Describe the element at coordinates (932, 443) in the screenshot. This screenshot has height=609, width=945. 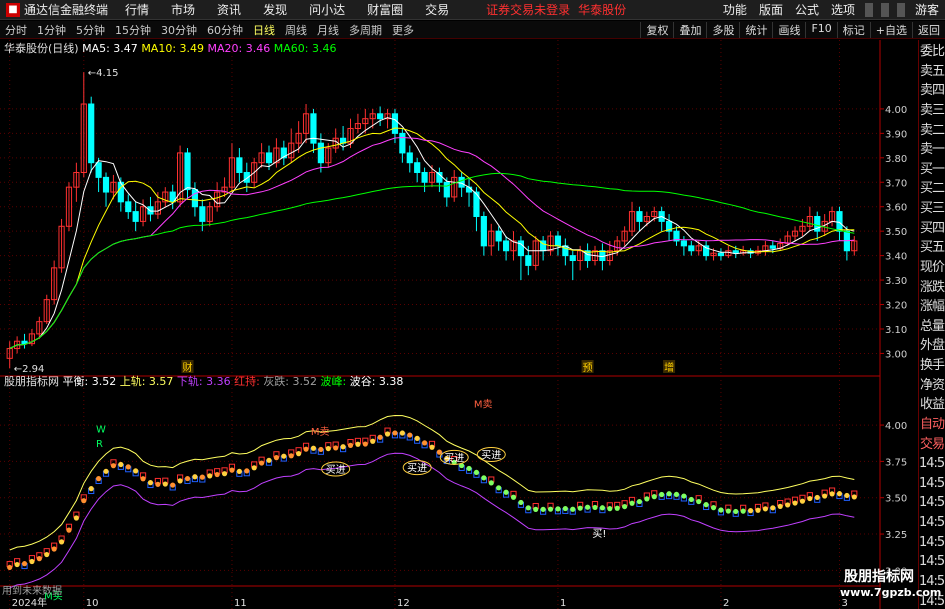
I see `side-item: 交易` at that location.